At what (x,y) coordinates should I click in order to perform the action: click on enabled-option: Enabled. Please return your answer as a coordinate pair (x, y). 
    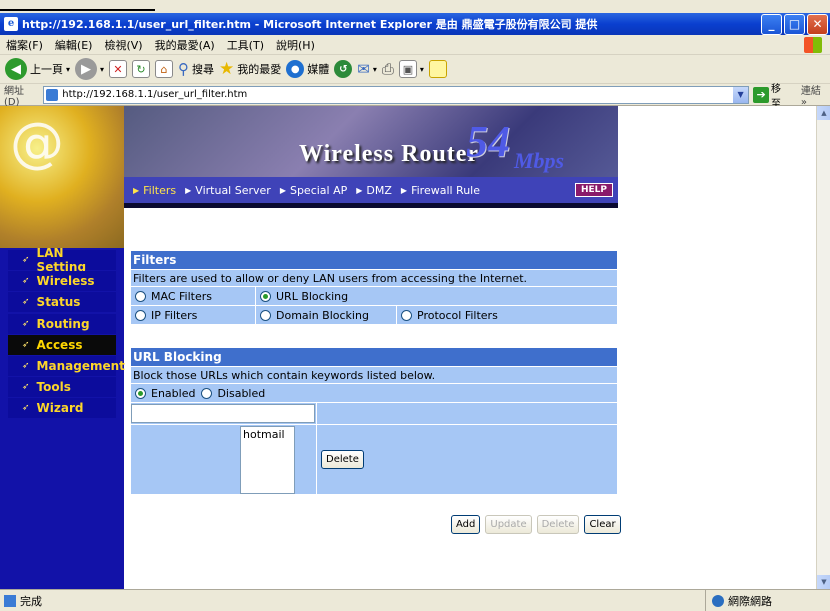
    Looking at the image, I should click on (165, 393).